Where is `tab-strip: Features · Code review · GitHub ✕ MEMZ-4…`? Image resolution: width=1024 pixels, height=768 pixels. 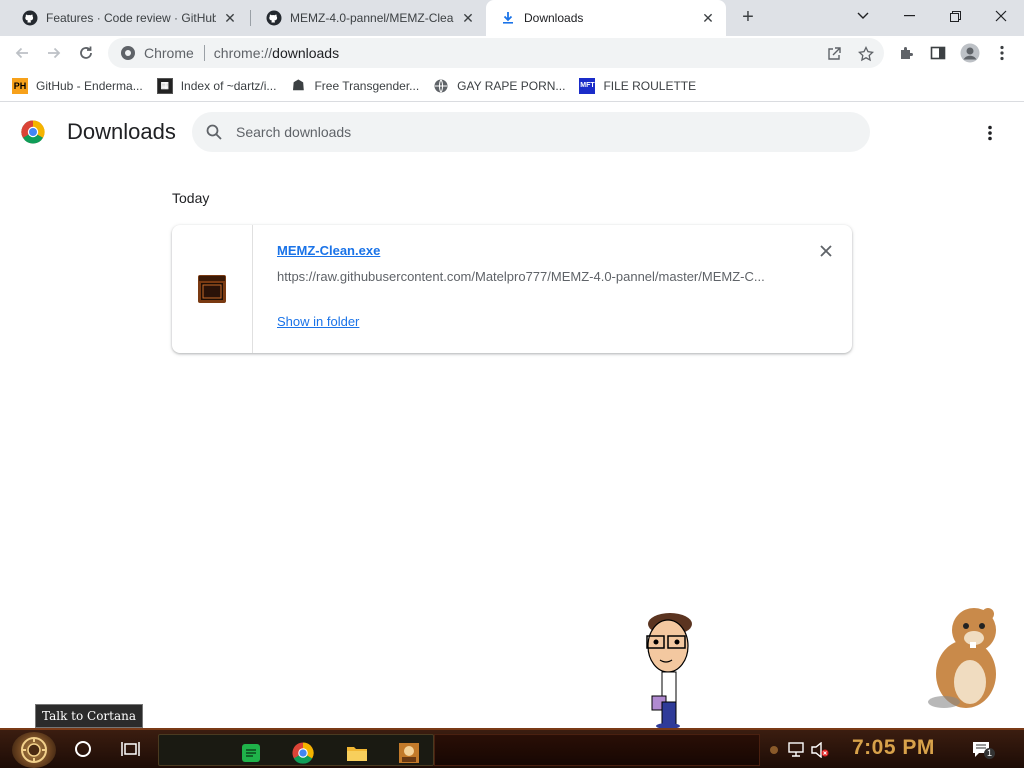 tab-strip: Features · Code review · GitHub ✕ MEMZ-4… is located at coordinates (512, 18).